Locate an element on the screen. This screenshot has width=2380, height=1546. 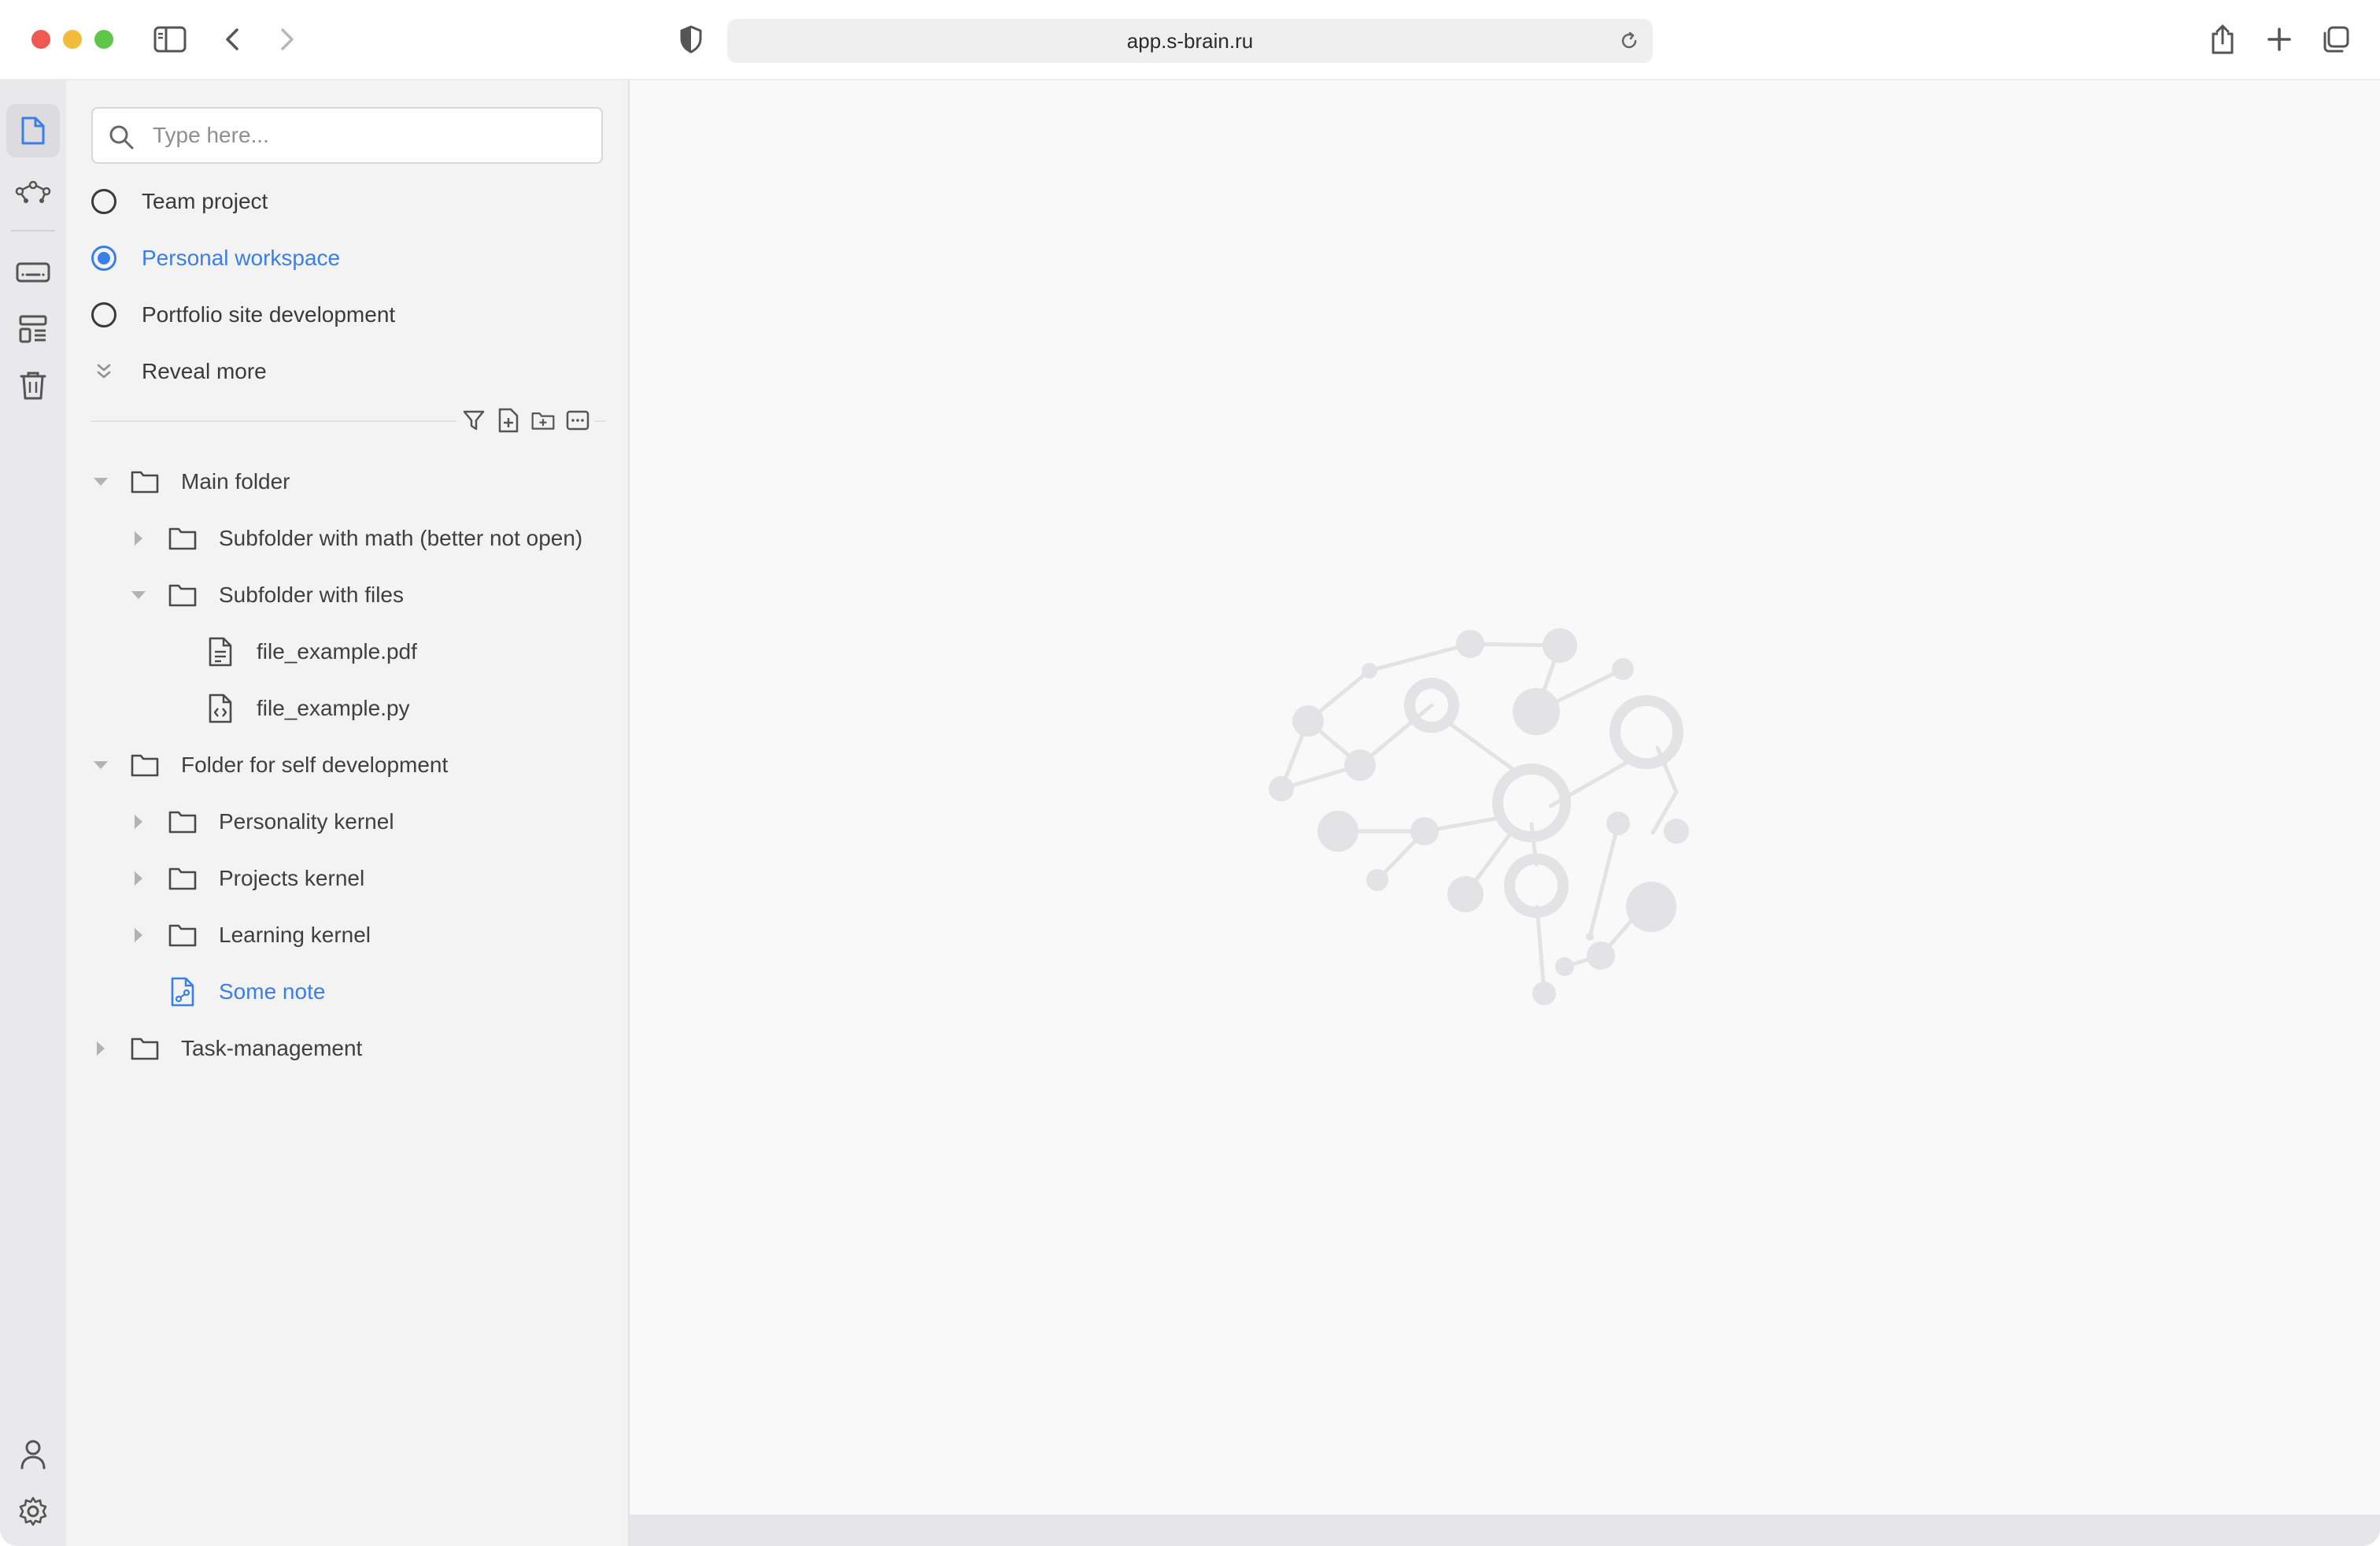
reveal-more-label: Reveal more is located at coordinates (204, 371).